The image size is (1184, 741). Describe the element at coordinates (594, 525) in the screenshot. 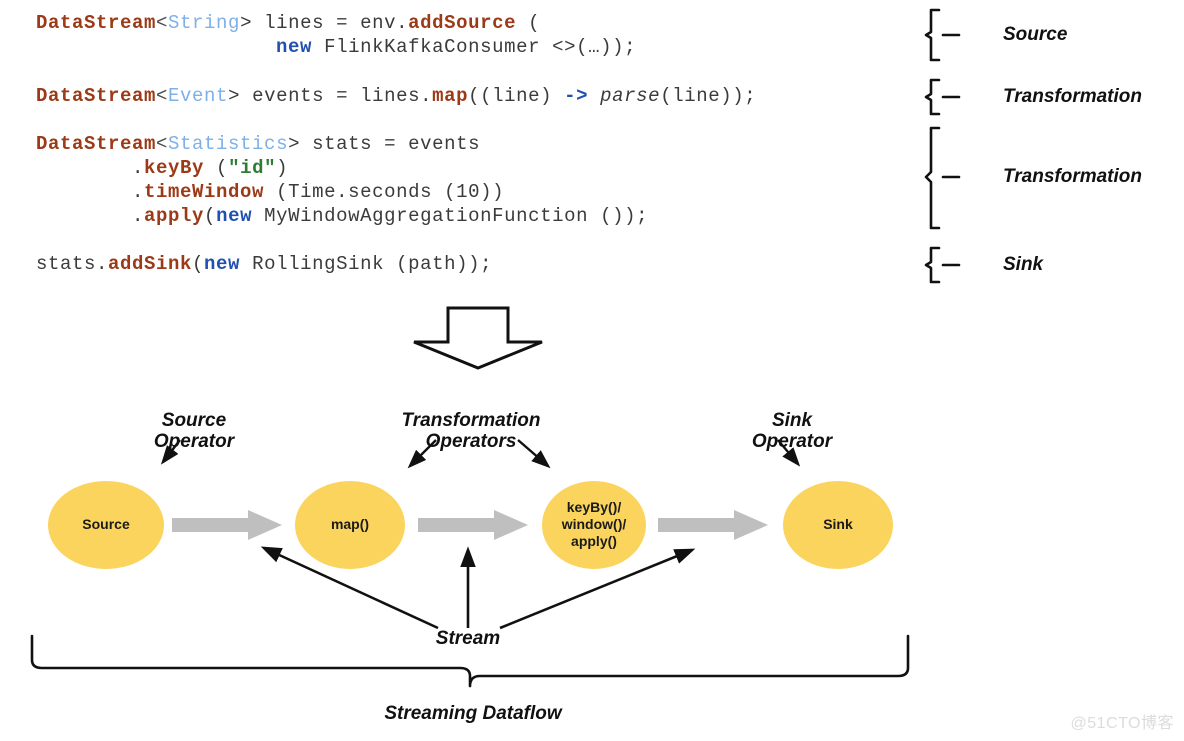

I see `node-keyby` at that location.